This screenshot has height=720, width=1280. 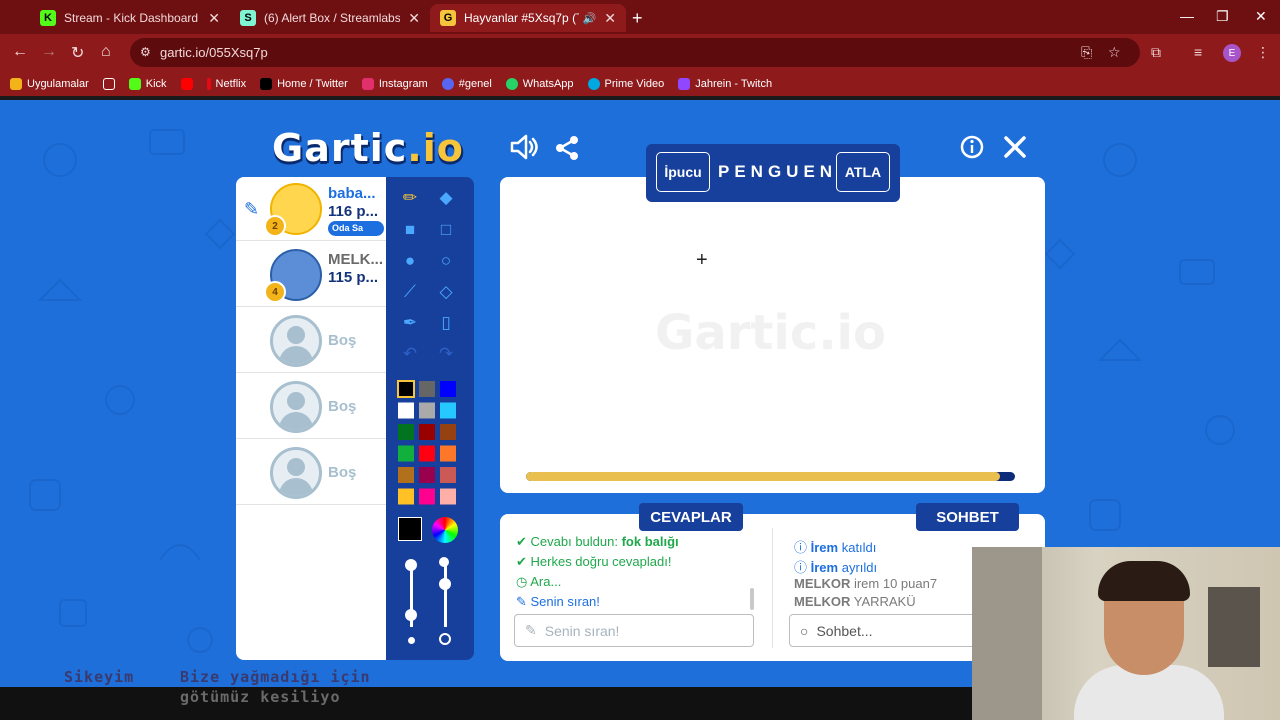 I want to click on close-icon, so click(x=1015, y=149).